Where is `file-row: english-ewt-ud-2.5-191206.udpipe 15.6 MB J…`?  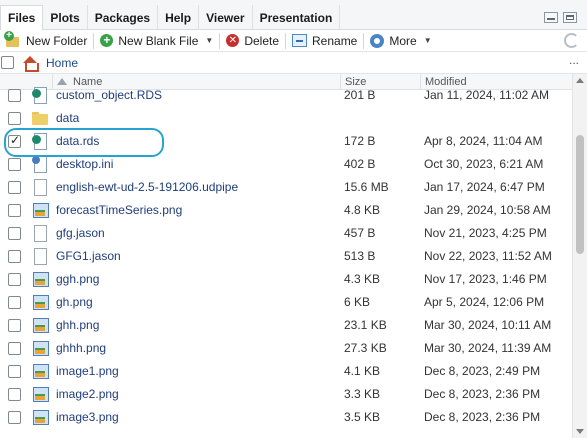
file-row: english-ewt-ud-2.5-191206.udpipe 15.6 MB J… is located at coordinates (290, 187).